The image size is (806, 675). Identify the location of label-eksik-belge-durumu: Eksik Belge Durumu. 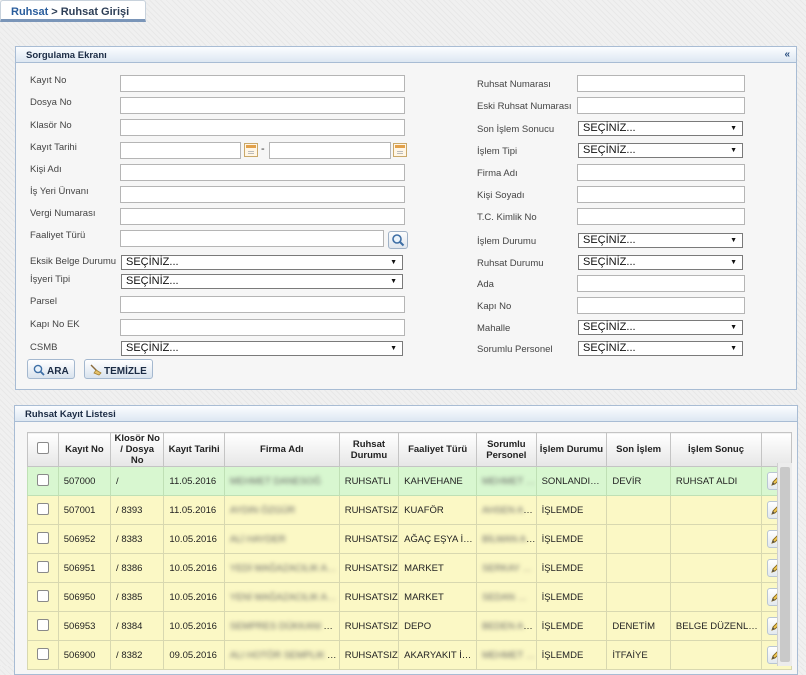
(73, 261).